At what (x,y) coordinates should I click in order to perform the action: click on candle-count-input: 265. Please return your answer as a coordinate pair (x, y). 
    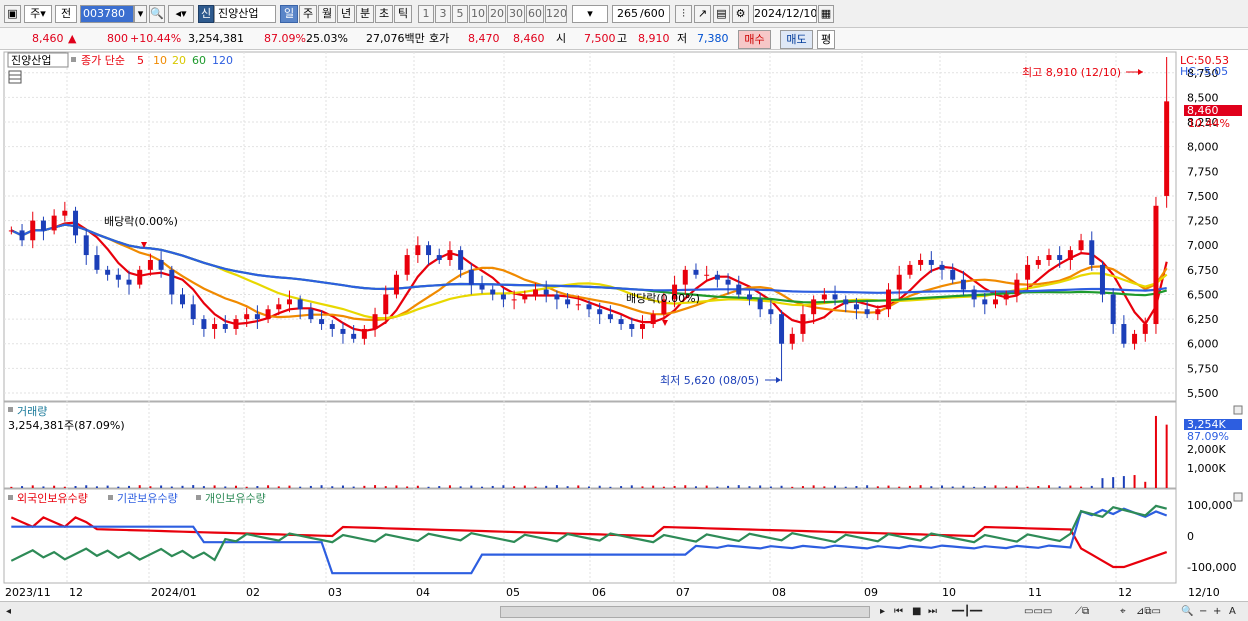
    Looking at the image, I should click on (626, 14).